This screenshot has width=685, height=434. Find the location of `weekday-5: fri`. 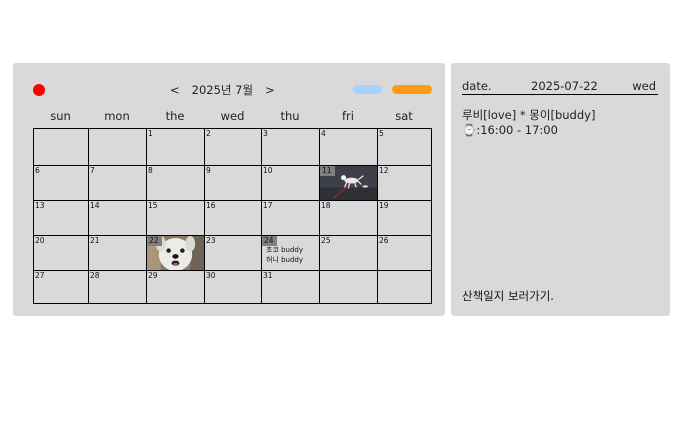

weekday-5: fri is located at coordinates (348, 116).